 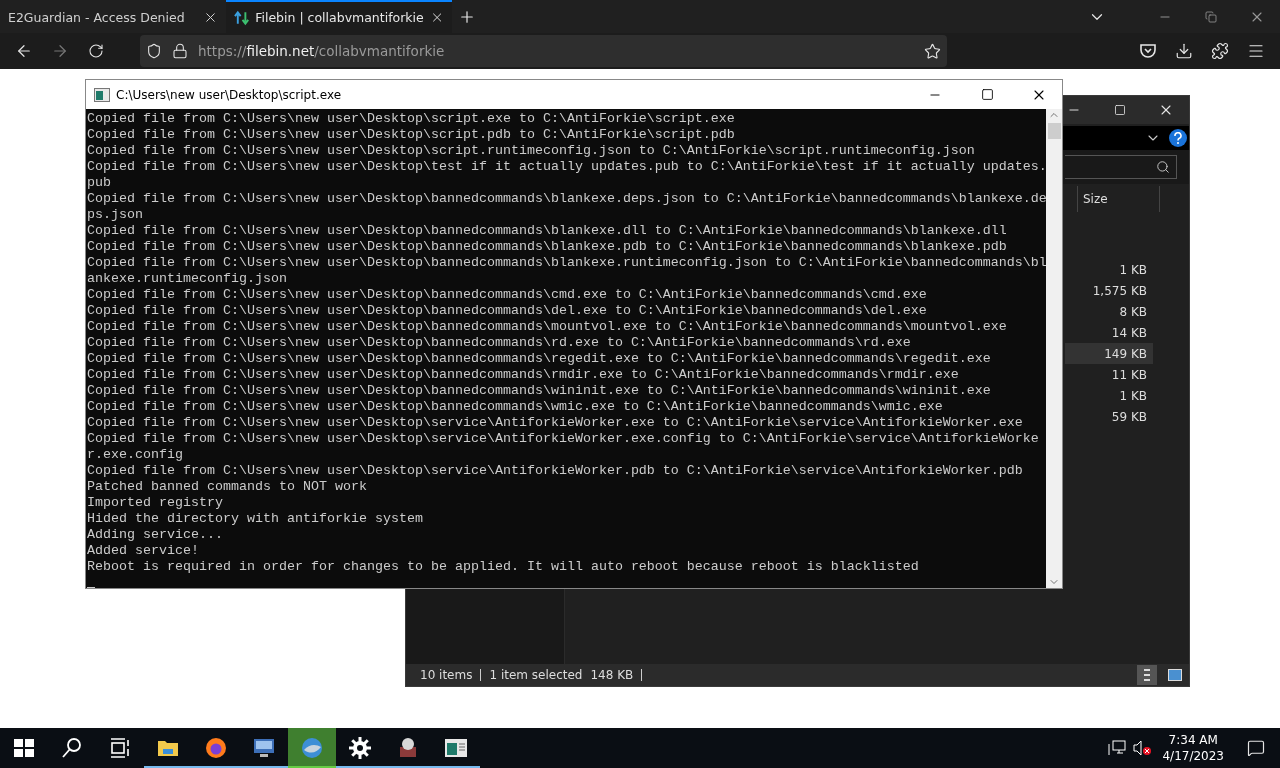 What do you see at coordinates (567, 207) in the screenshot?
I see `console-line: Copied file from C:\Users\new user\Desktop\bannedcommands\blankexe.deps.json to C:\AntiForkie\bannedcommands\blankexe.deps.json` at bounding box center [567, 207].